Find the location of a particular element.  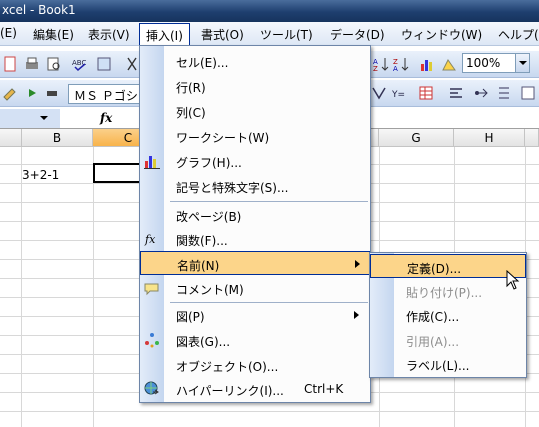

column-header-h: H is located at coordinates (489, 138).